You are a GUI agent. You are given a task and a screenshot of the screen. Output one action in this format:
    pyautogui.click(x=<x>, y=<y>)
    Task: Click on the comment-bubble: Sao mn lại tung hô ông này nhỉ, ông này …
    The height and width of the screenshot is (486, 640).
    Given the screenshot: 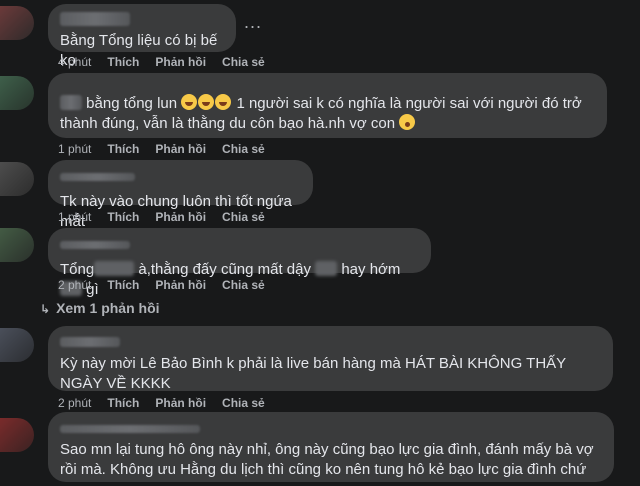 What is the action you would take?
    pyautogui.click(x=331, y=447)
    